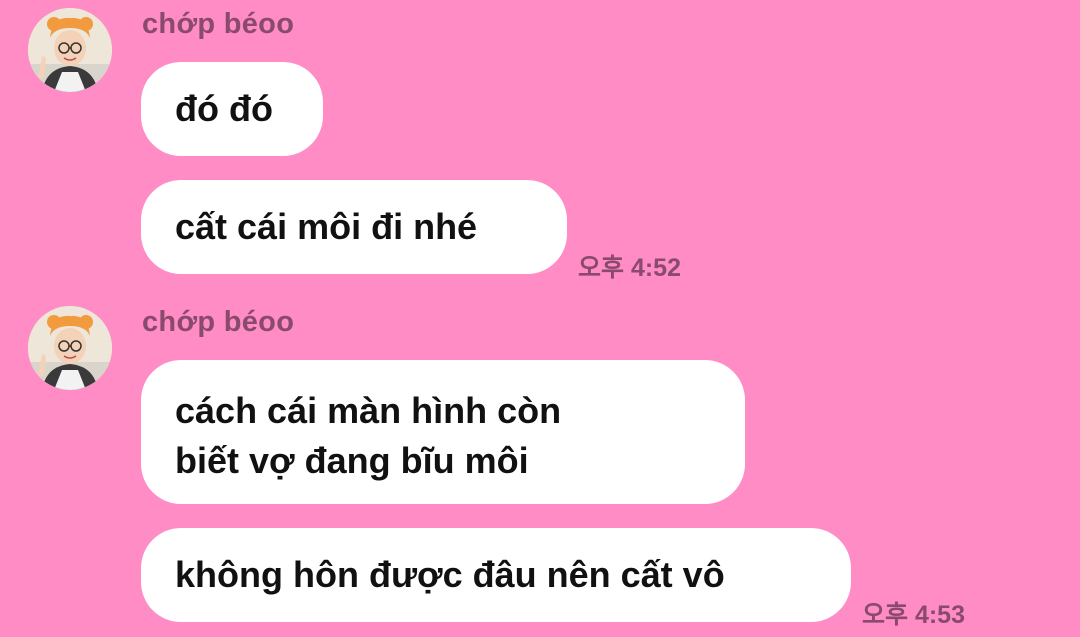  I want to click on message-text-line: cách cái màn hình còn, so click(368, 410).